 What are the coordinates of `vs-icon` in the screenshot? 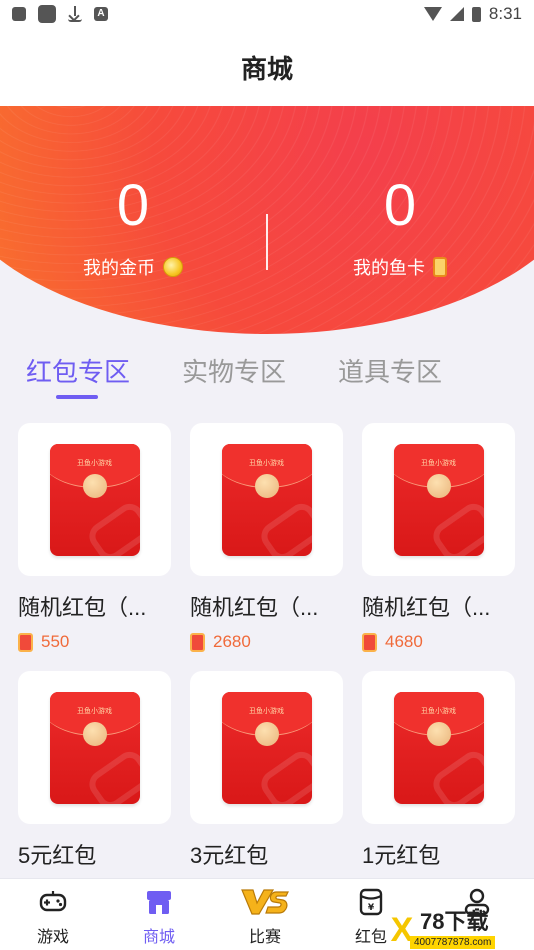 It's located at (265, 902).